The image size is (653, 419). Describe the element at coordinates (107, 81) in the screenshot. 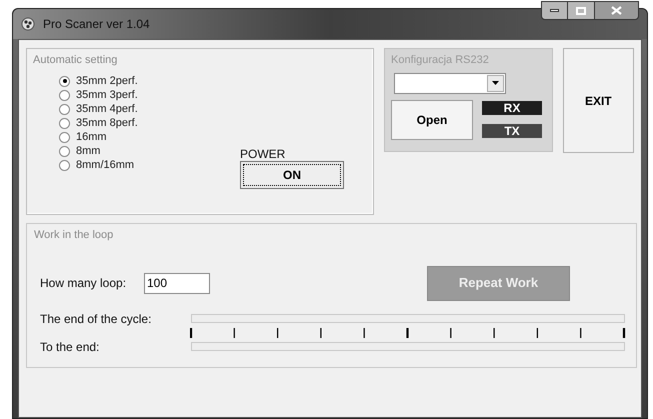

I see `radio-label: 35mm 2perf.` at that location.